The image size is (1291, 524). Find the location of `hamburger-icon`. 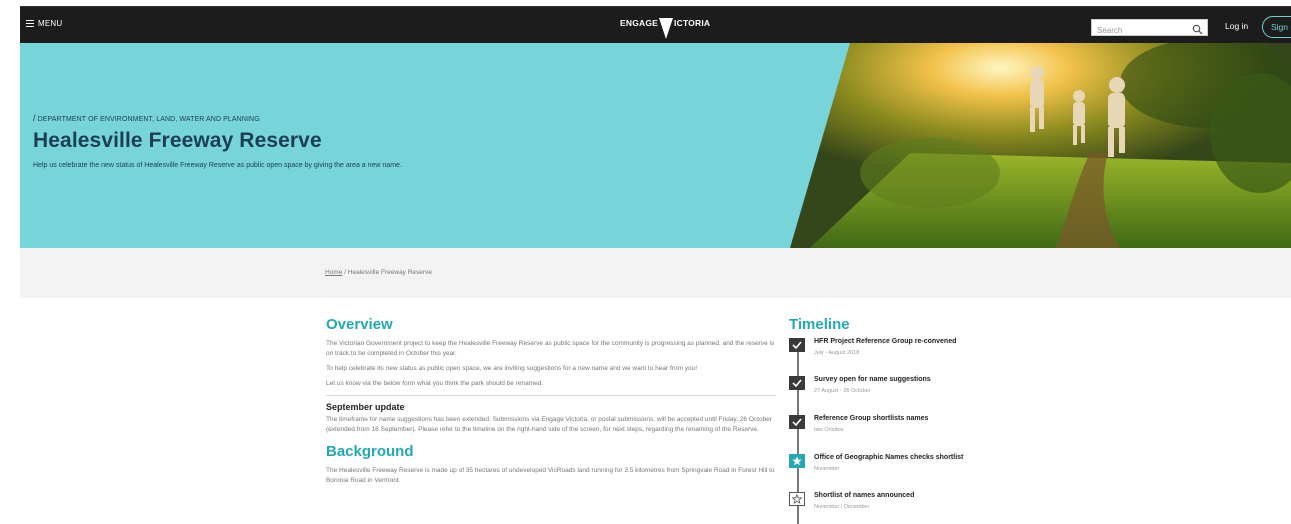

hamburger-icon is located at coordinates (30, 23).